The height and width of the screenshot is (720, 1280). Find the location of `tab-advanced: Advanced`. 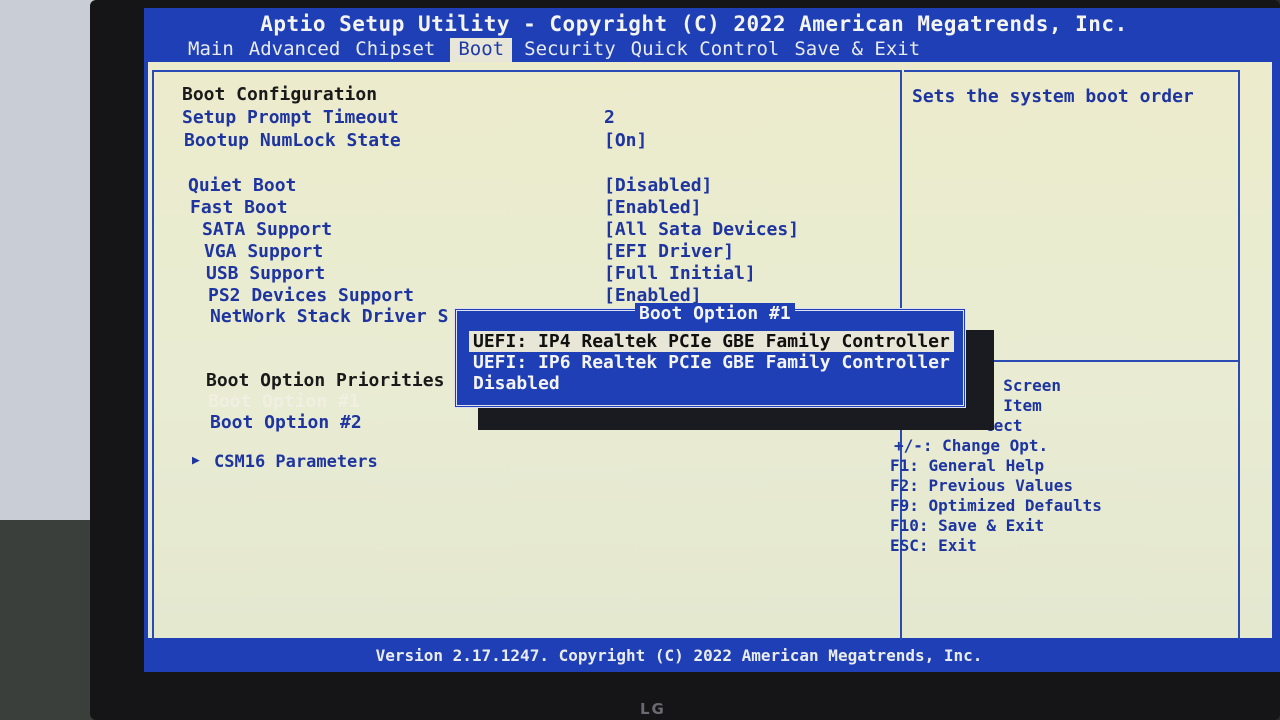

tab-advanced: Advanced is located at coordinates (300, 50).